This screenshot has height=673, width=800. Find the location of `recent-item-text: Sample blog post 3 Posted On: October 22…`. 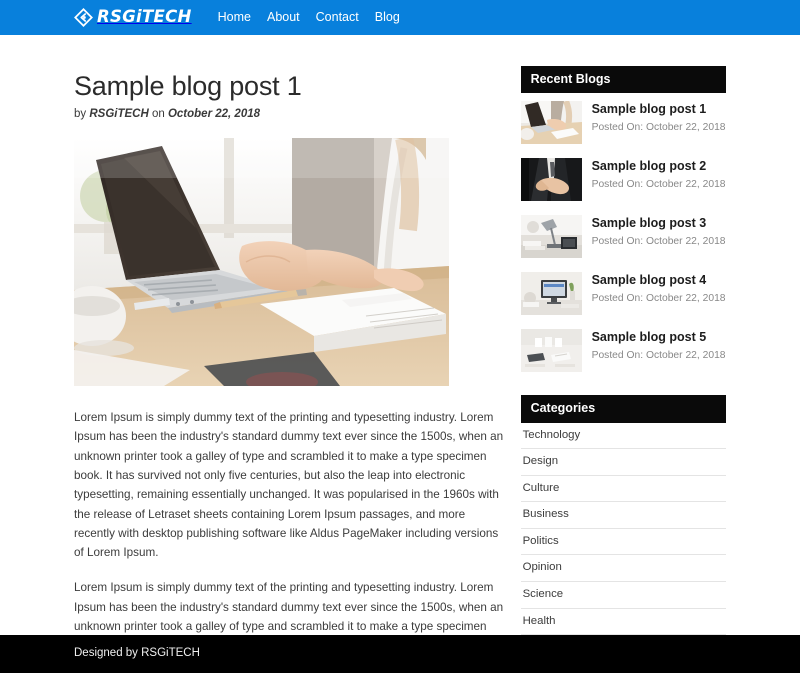

recent-item-text: Sample blog post 3 Posted On: October 22… is located at coordinates (659, 231).